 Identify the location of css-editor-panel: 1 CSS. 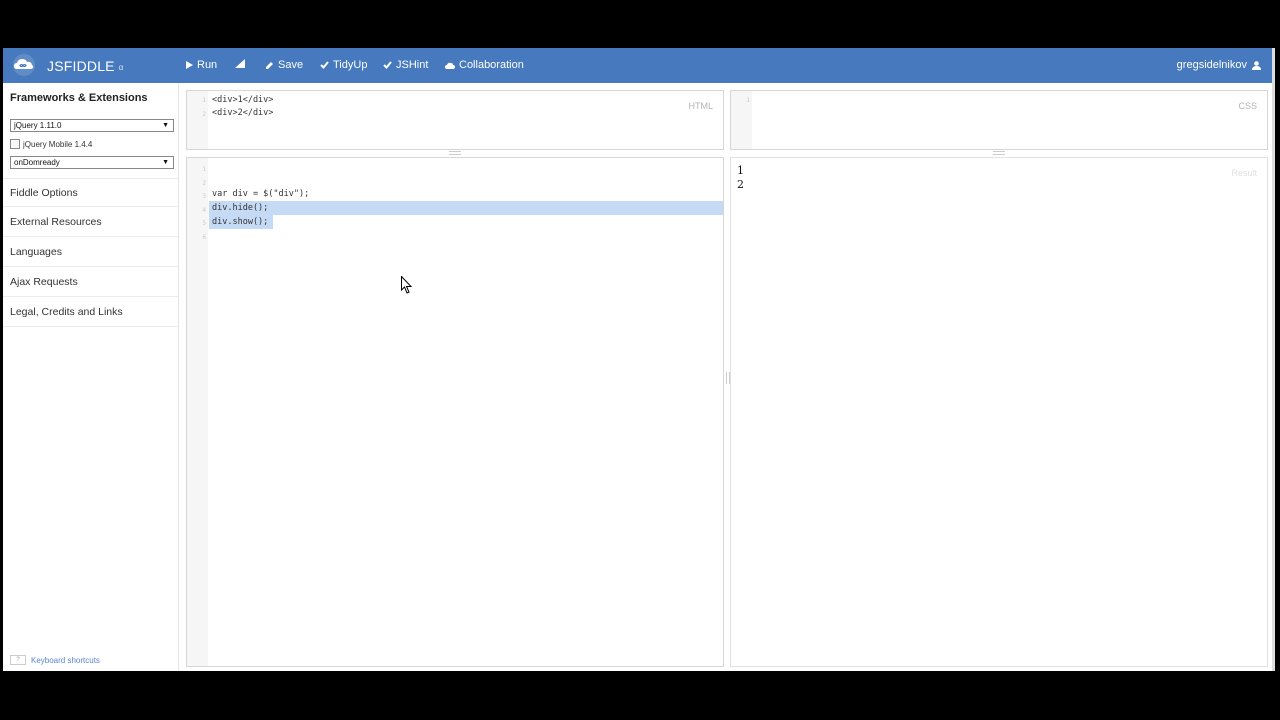
(999, 122).